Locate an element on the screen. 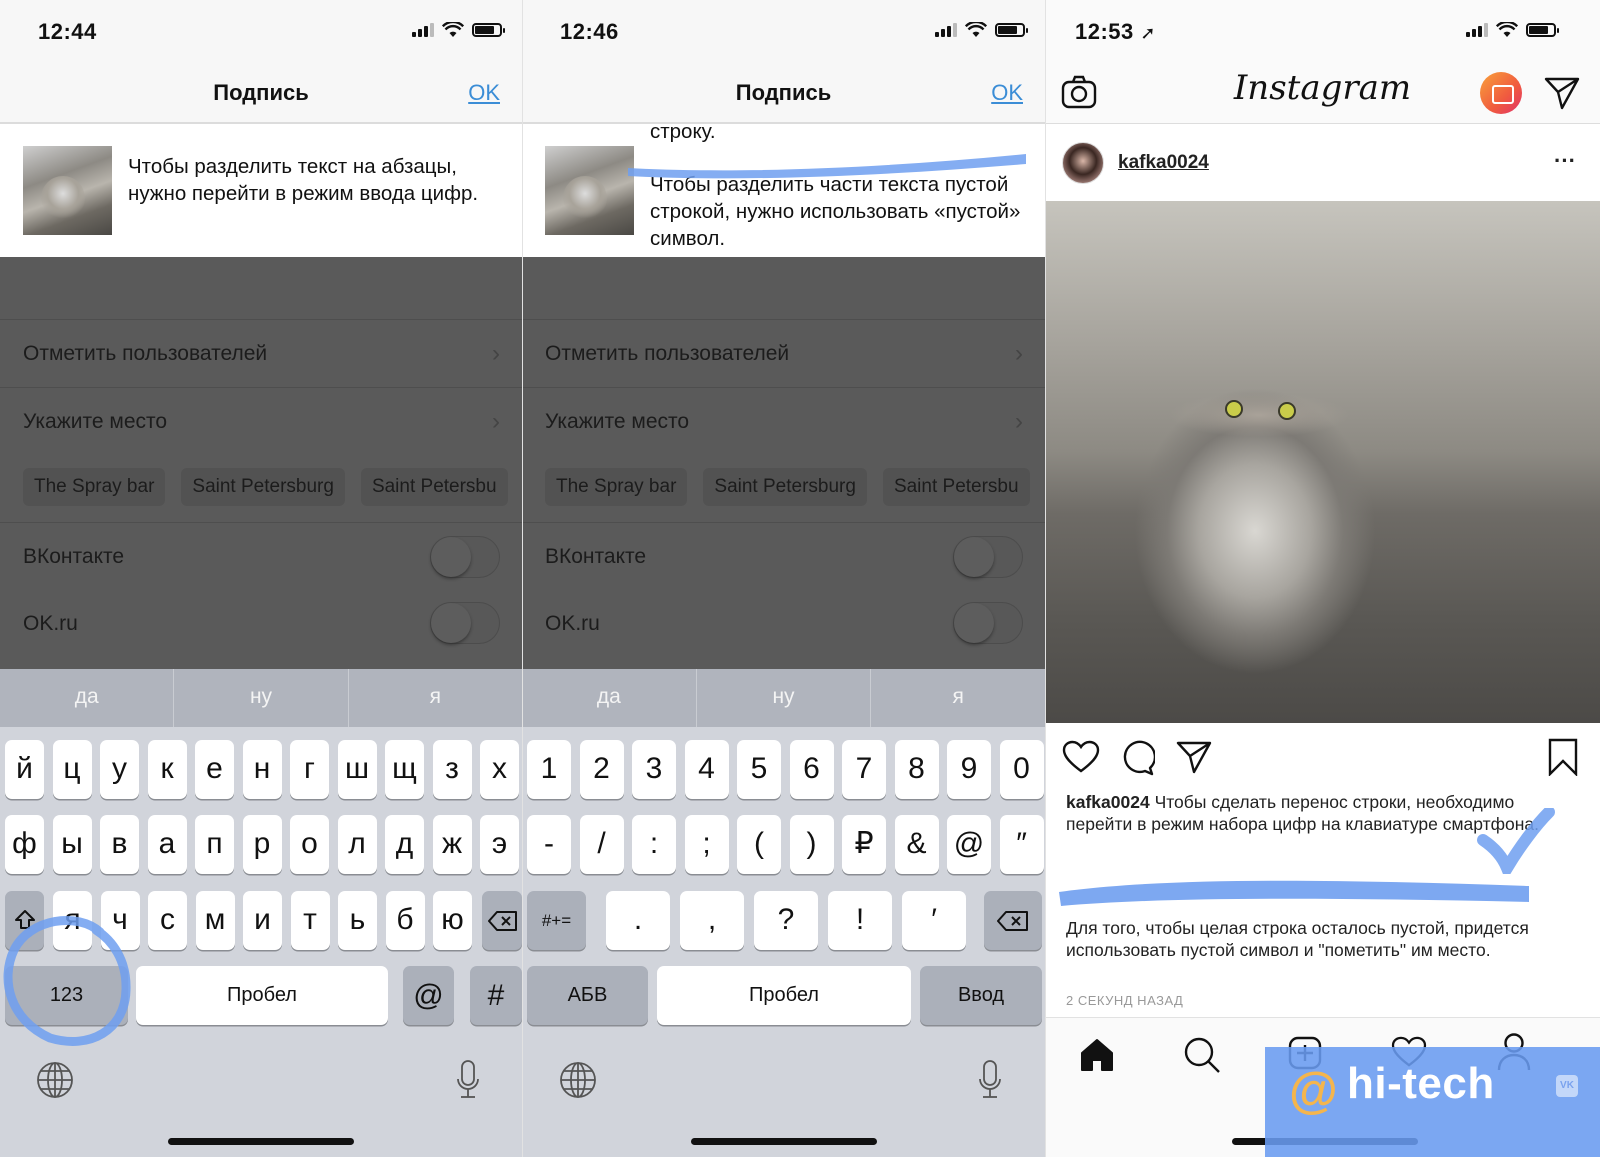 The height and width of the screenshot is (1157, 1600). key: @ is located at coordinates (969, 844).